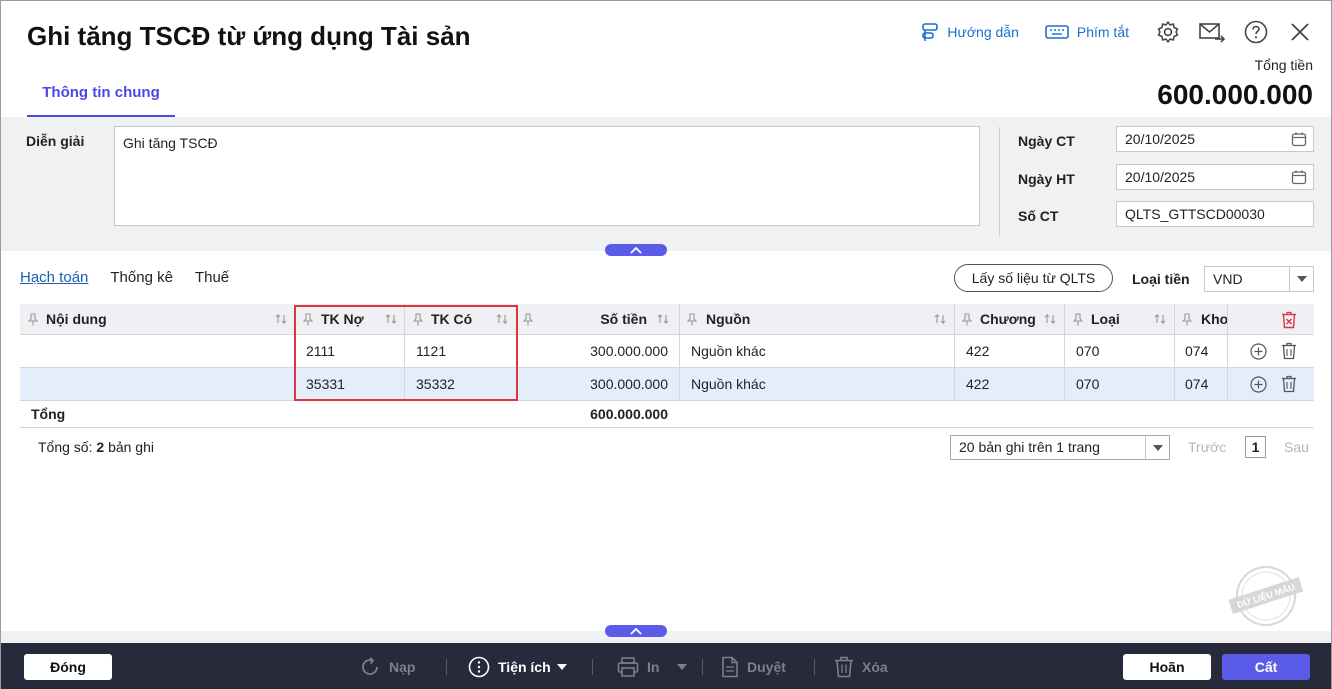  I want to click on page-size-select: 20 bản ghi trên 1 trang, so click(1060, 447).